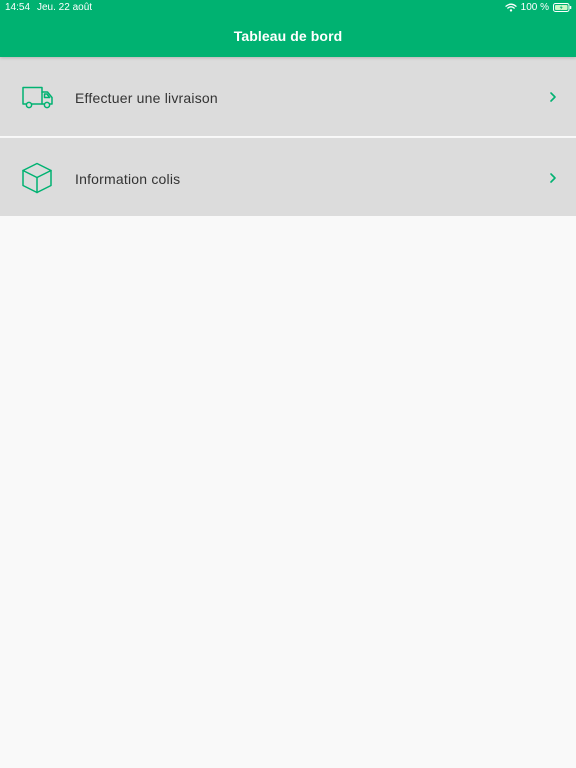 The image size is (576, 768). I want to click on battery-charging-icon, so click(562, 7).